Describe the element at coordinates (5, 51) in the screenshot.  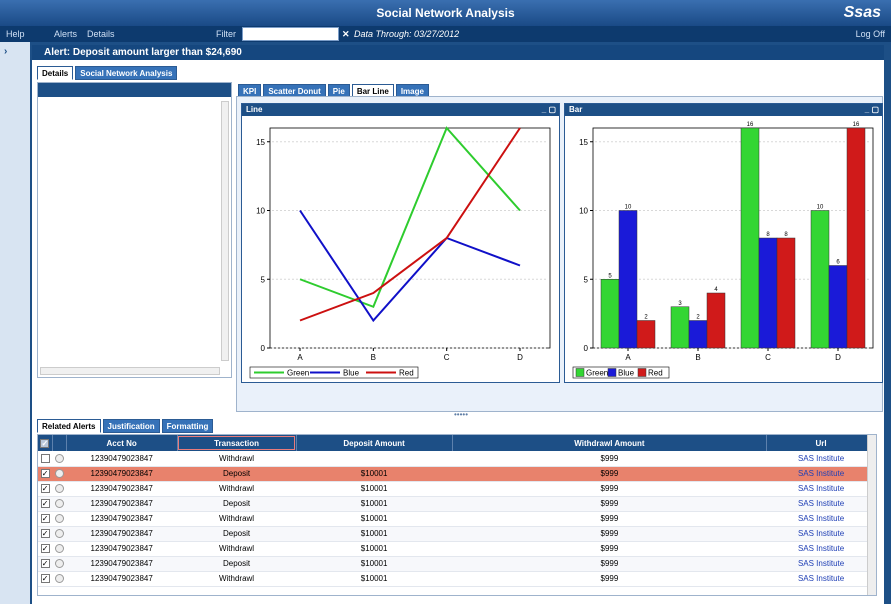
I see `expand-nav-icon: ›` at that location.